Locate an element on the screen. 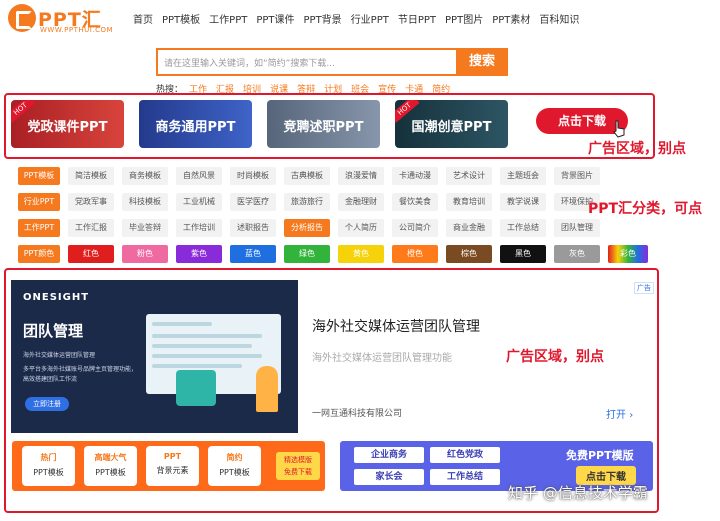 Image resolution: width=720 pixels, height=521 pixels. category-item: 商务模板 is located at coordinates (145, 176).